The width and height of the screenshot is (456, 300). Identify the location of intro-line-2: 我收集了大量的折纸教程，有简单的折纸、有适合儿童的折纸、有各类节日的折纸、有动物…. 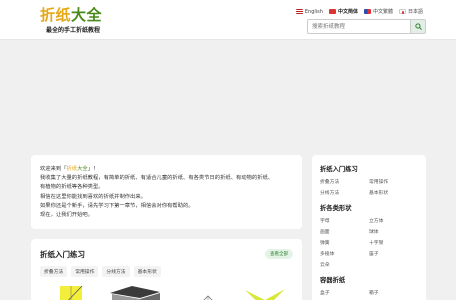
(157, 178).